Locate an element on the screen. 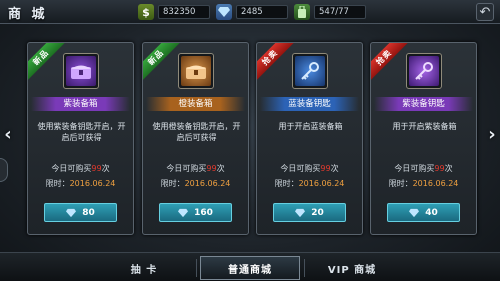 The width and height of the screenshot is (500, 281). gold-counter: $ 832350 is located at coordinates (174, 12).